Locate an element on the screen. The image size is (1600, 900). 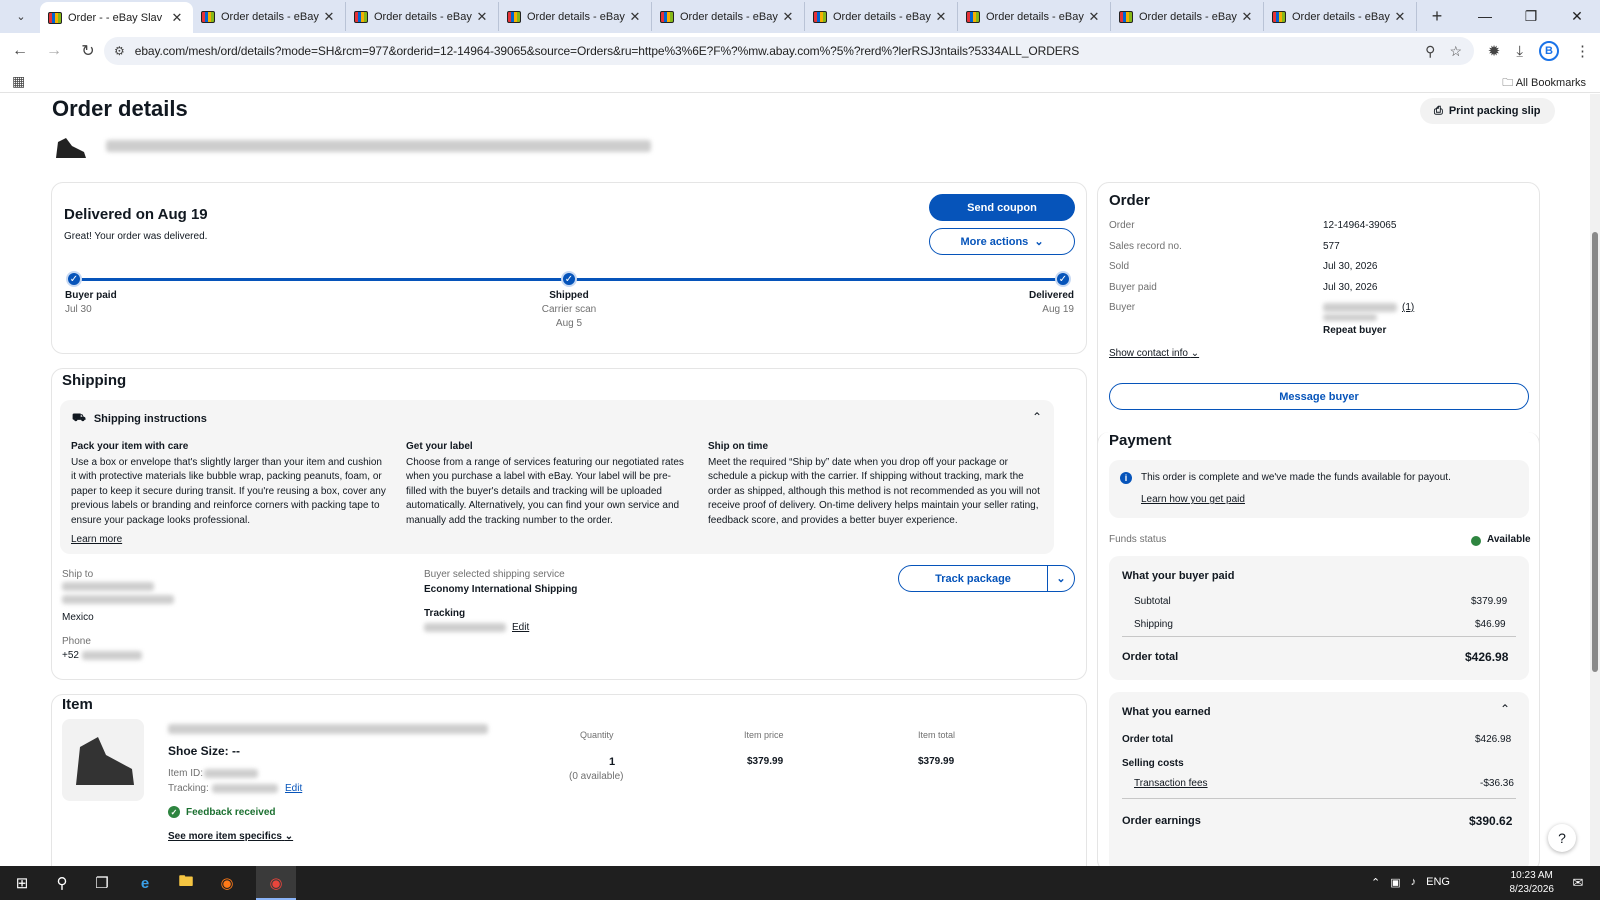
check-icon: ✓ is located at coordinates (569, 279).